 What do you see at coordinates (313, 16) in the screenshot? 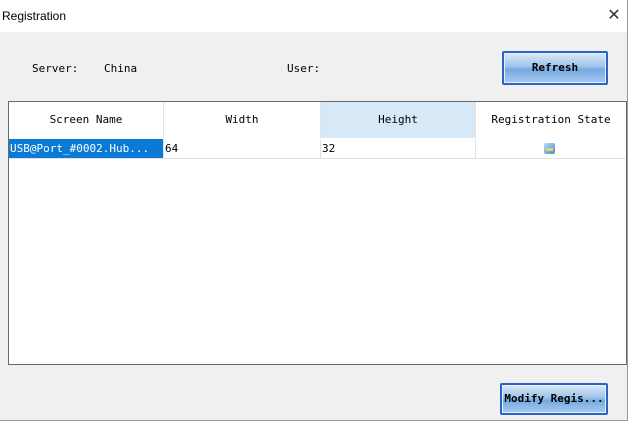
I see `title-bar: Registration ✕` at bounding box center [313, 16].